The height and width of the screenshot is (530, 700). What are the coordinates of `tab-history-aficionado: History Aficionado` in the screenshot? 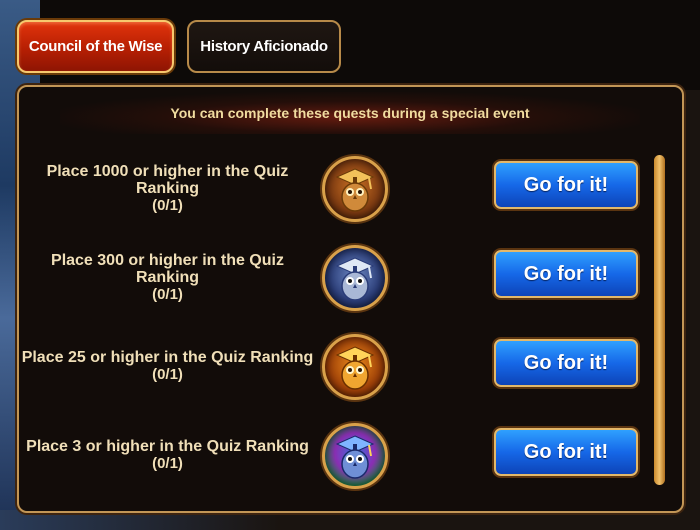 It's located at (264, 46).